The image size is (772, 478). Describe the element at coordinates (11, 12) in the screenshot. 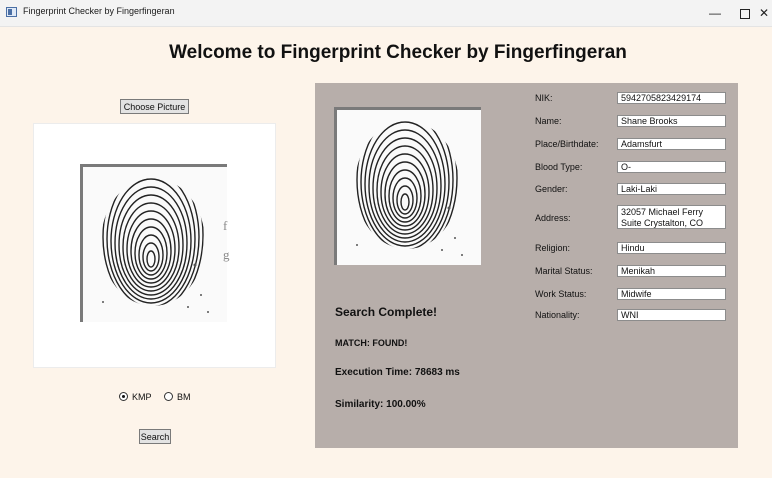

I see `app-window-icon` at that location.